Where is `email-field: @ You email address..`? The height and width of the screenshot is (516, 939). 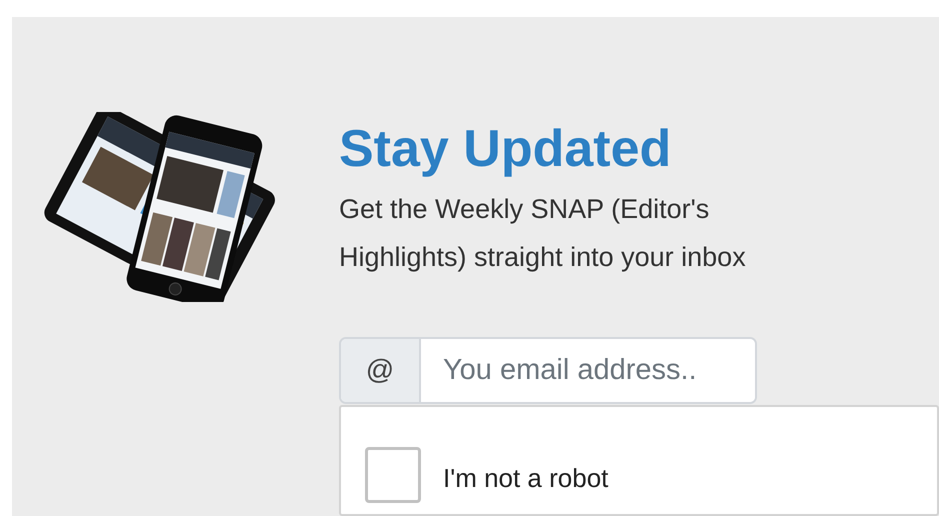 email-field: @ You email address.. is located at coordinates (548, 370).